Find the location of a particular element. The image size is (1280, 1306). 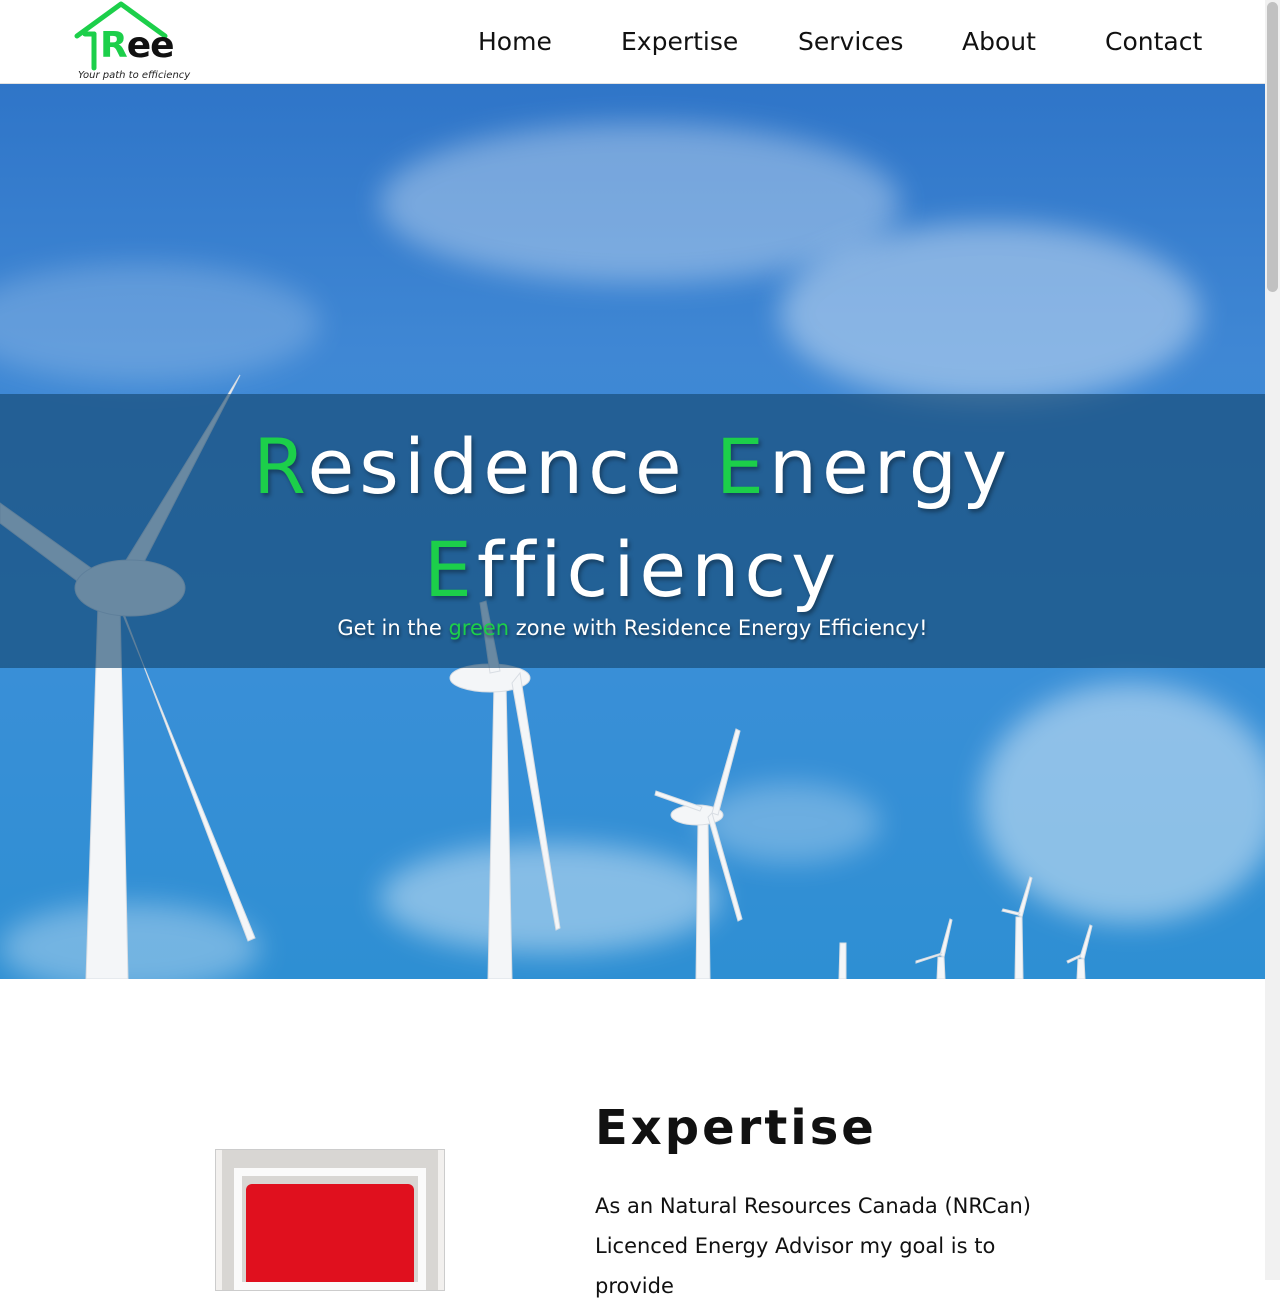

nav-services: Services is located at coordinates (850, 42).